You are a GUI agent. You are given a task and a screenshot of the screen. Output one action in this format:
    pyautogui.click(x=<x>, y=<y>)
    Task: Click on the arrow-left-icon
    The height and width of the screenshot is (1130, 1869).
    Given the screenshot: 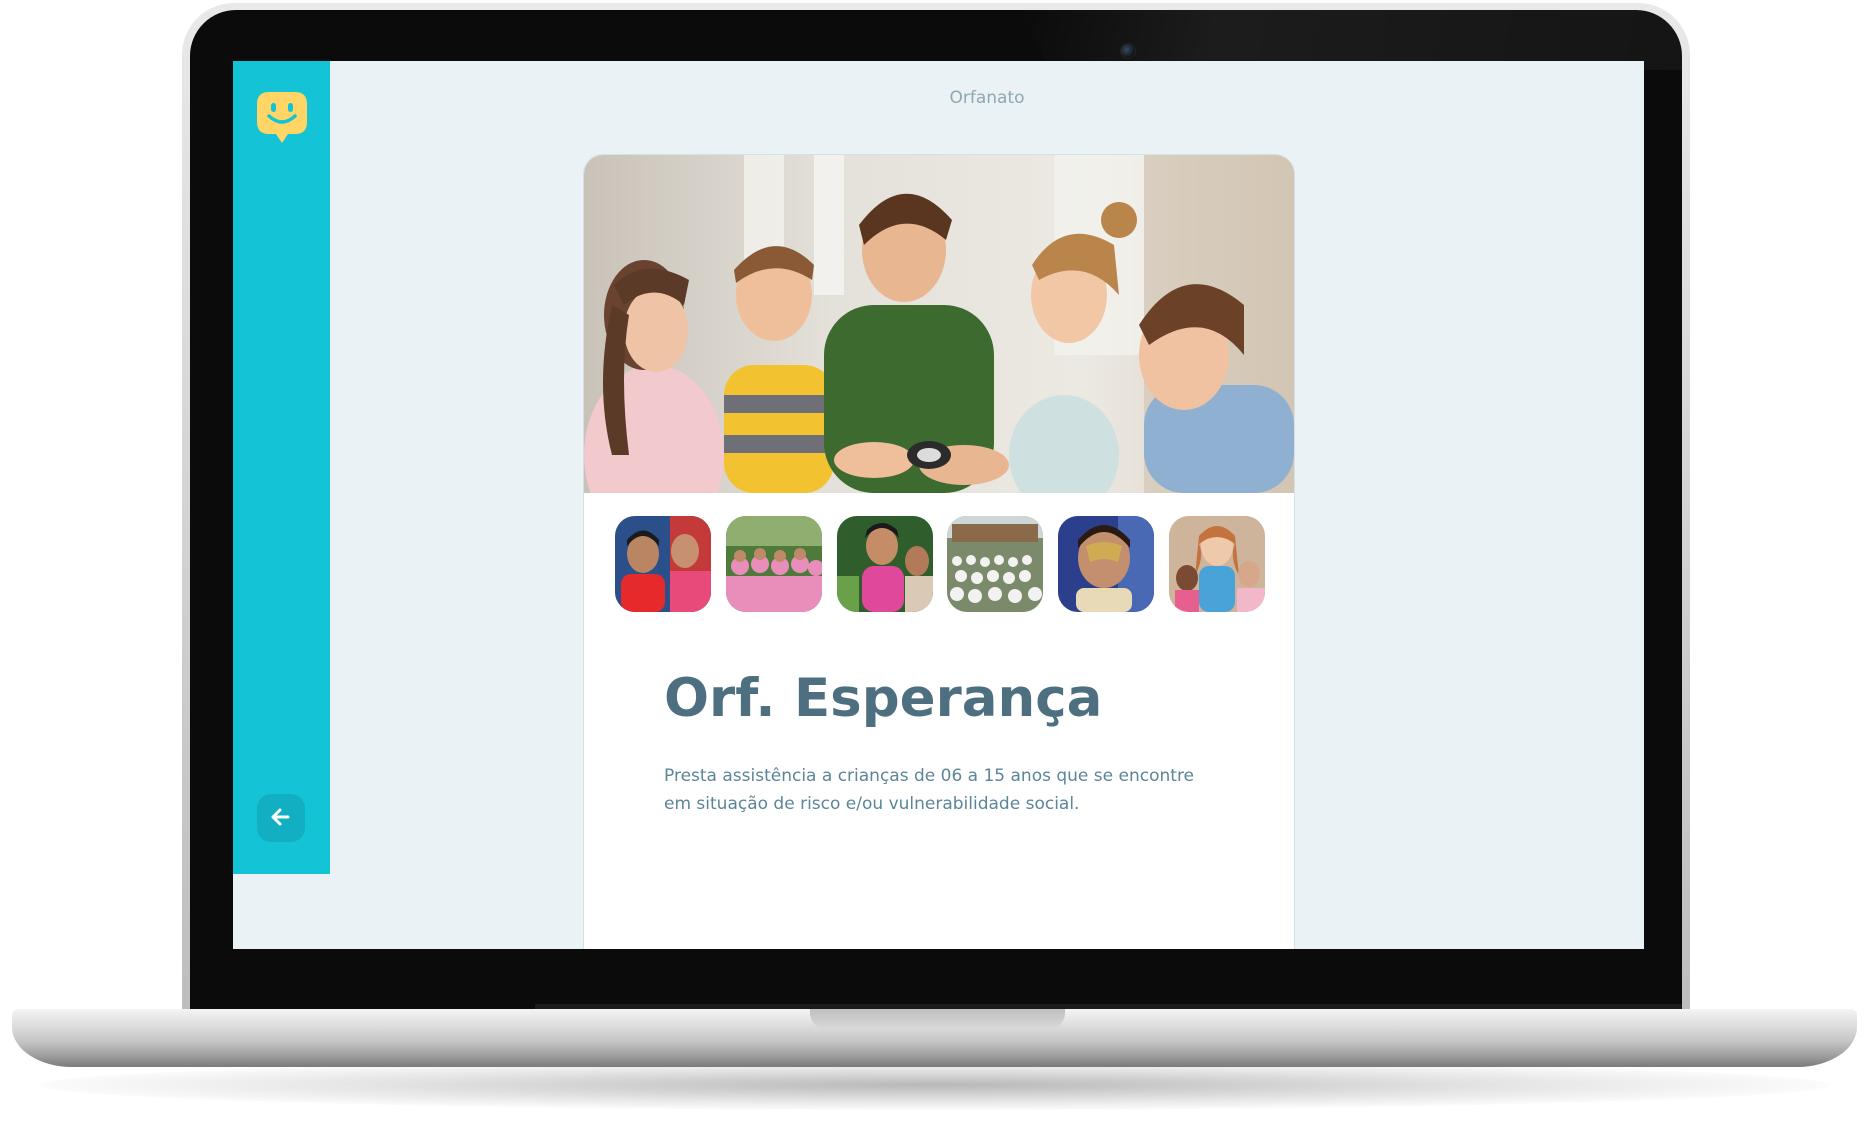 What is the action you would take?
    pyautogui.click(x=281, y=818)
    